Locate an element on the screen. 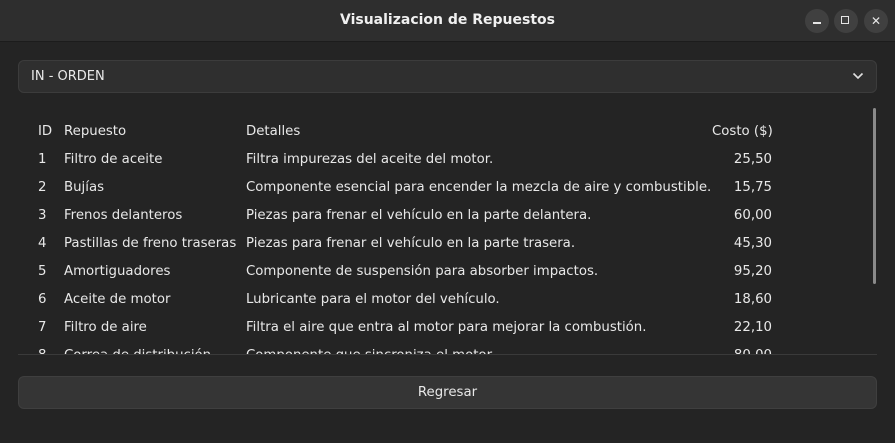 Image resolution: width=895 pixels, height=443 pixels. chevron-down-icon is located at coordinates (858, 76).